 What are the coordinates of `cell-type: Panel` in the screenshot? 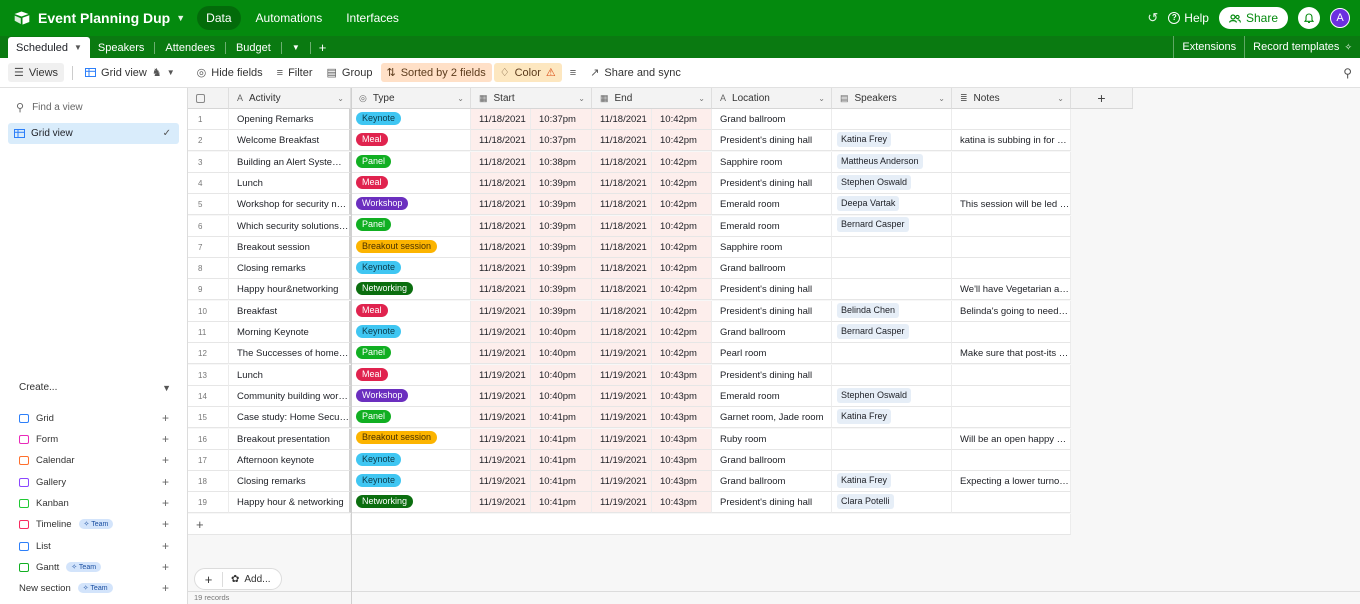 It's located at (411, 162).